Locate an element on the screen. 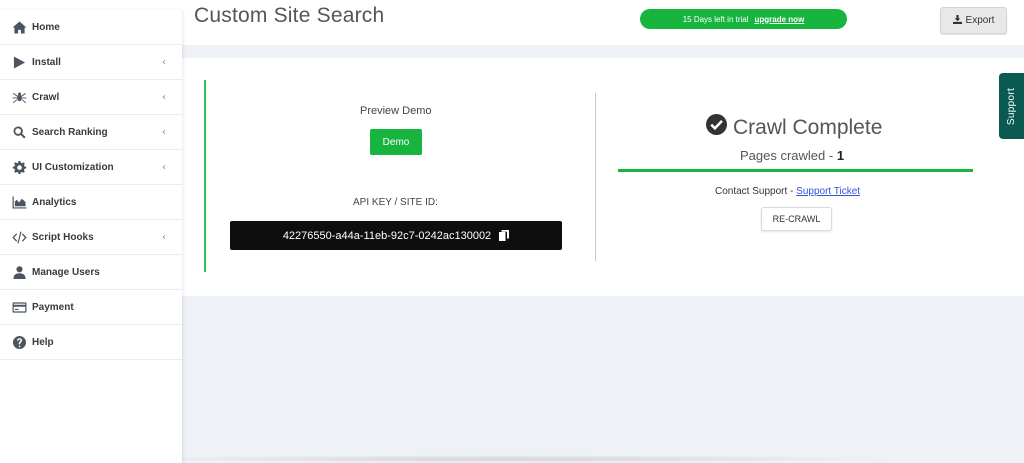 Image resolution: width=1024 pixels, height=463 pixels. crawl-status: Crawl Complete is located at coordinates (794, 127).